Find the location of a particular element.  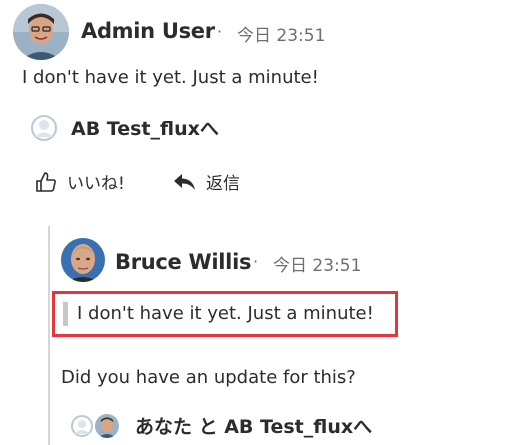

comment-author: Admin User is located at coordinates (148, 31).